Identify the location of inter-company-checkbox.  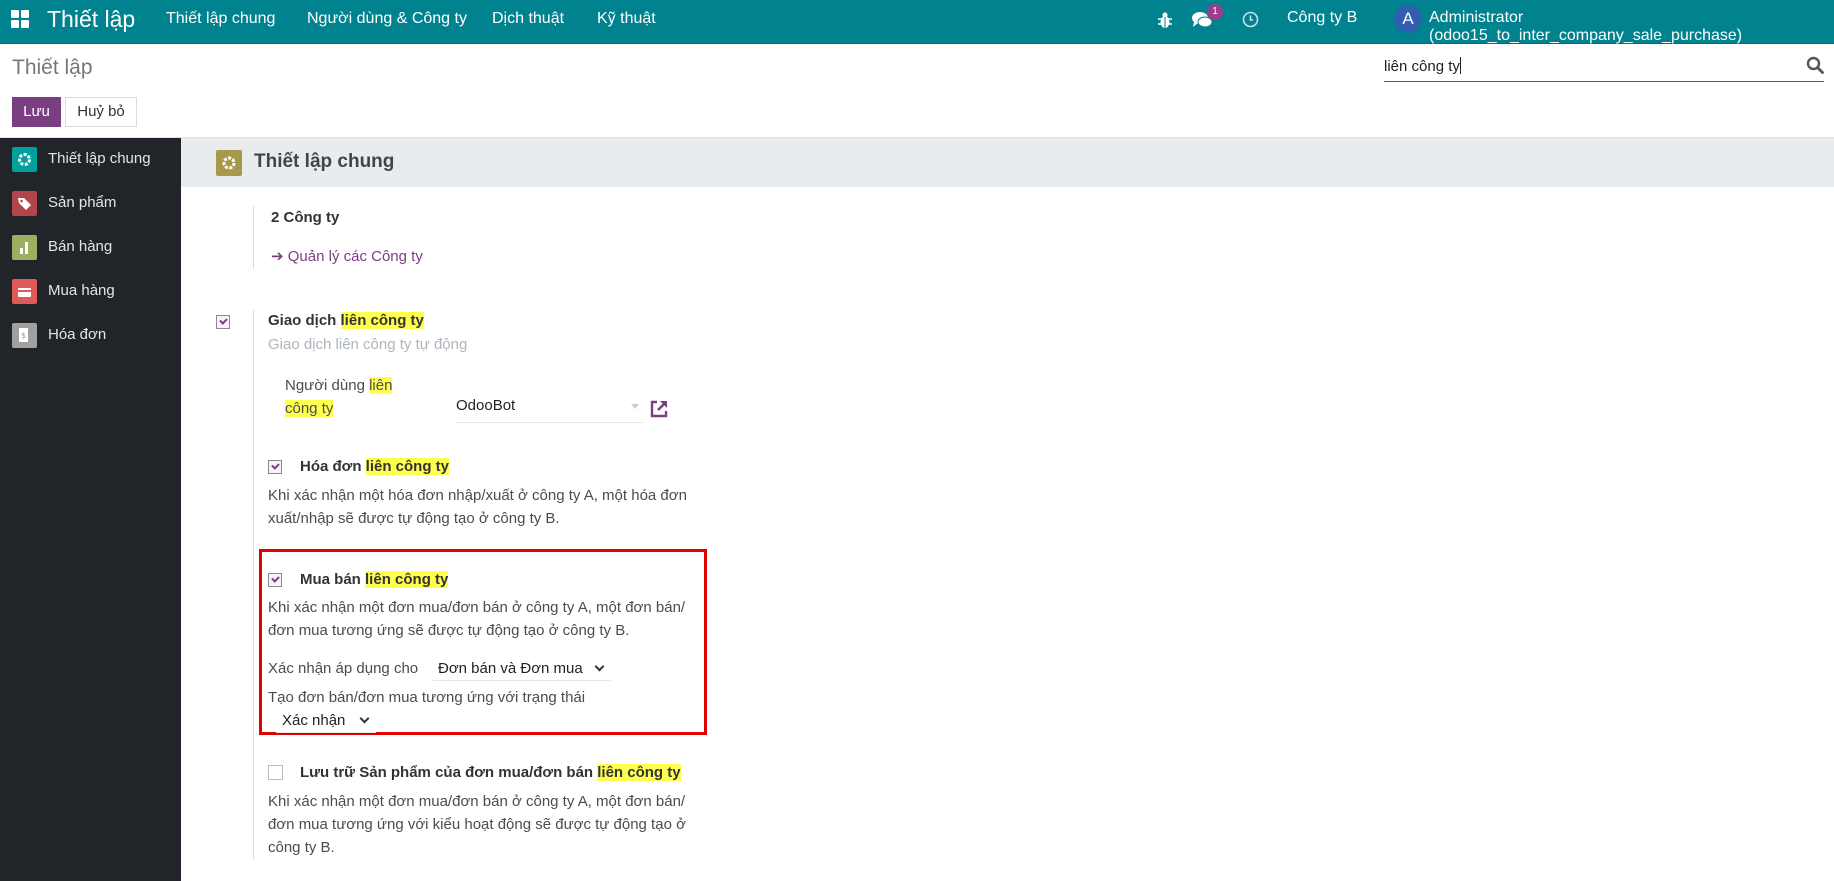
(223, 322).